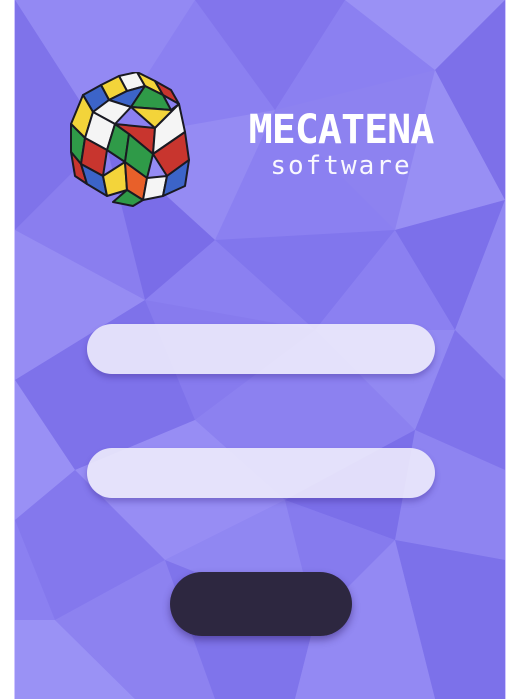 The width and height of the screenshot is (506, 699). What do you see at coordinates (261, 473) in the screenshot?
I see `password-input` at bounding box center [261, 473].